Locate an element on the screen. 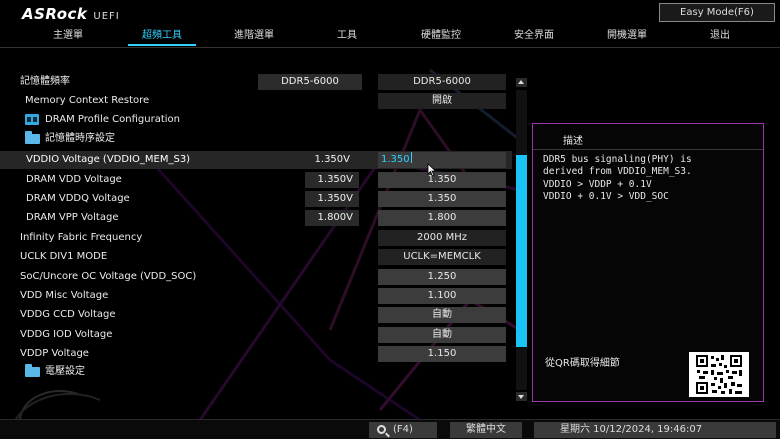  value-input: 1.250 is located at coordinates (442, 277).